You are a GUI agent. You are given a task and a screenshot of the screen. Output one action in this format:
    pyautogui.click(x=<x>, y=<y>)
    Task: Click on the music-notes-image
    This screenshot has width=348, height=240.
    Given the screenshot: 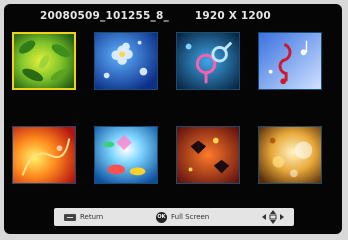 What is the action you would take?
    pyautogui.click(x=290, y=61)
    